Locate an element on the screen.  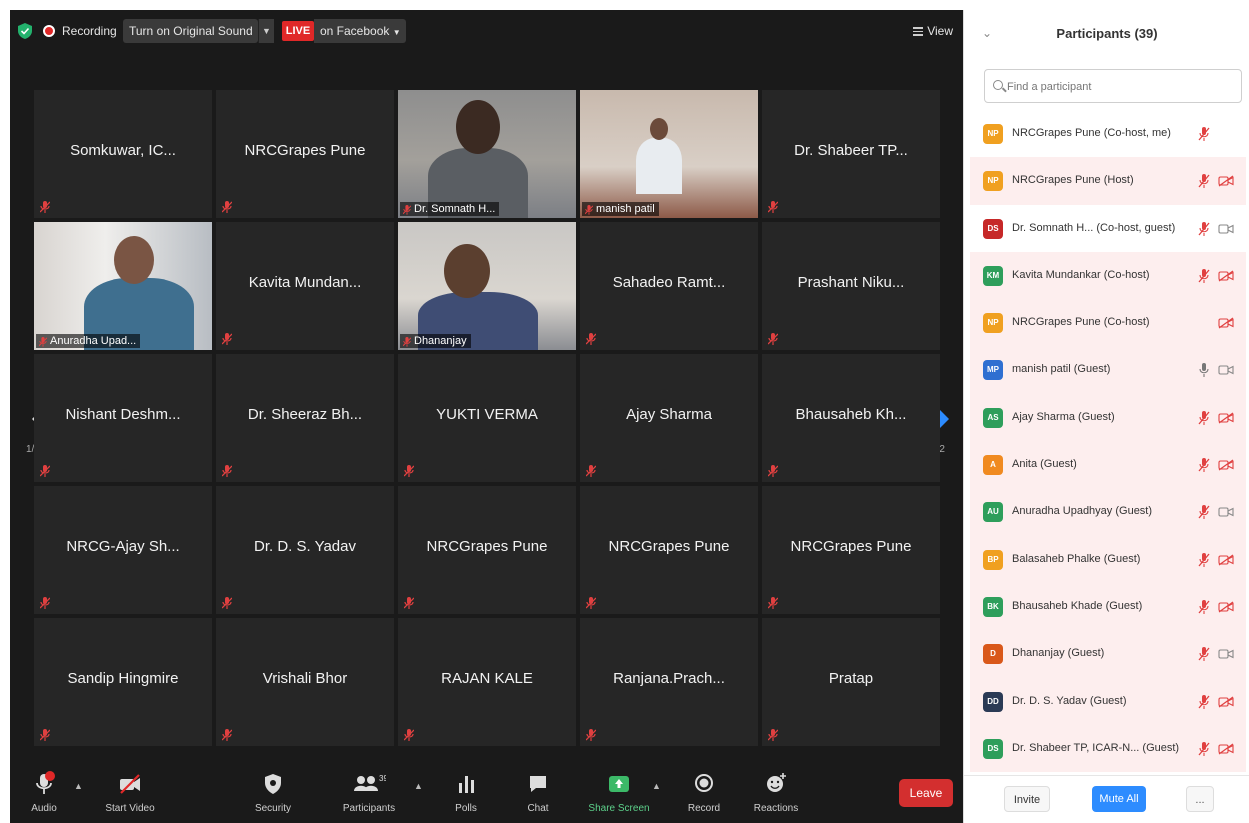
start-video-button: Start Video is located at coordinates (130, 792).